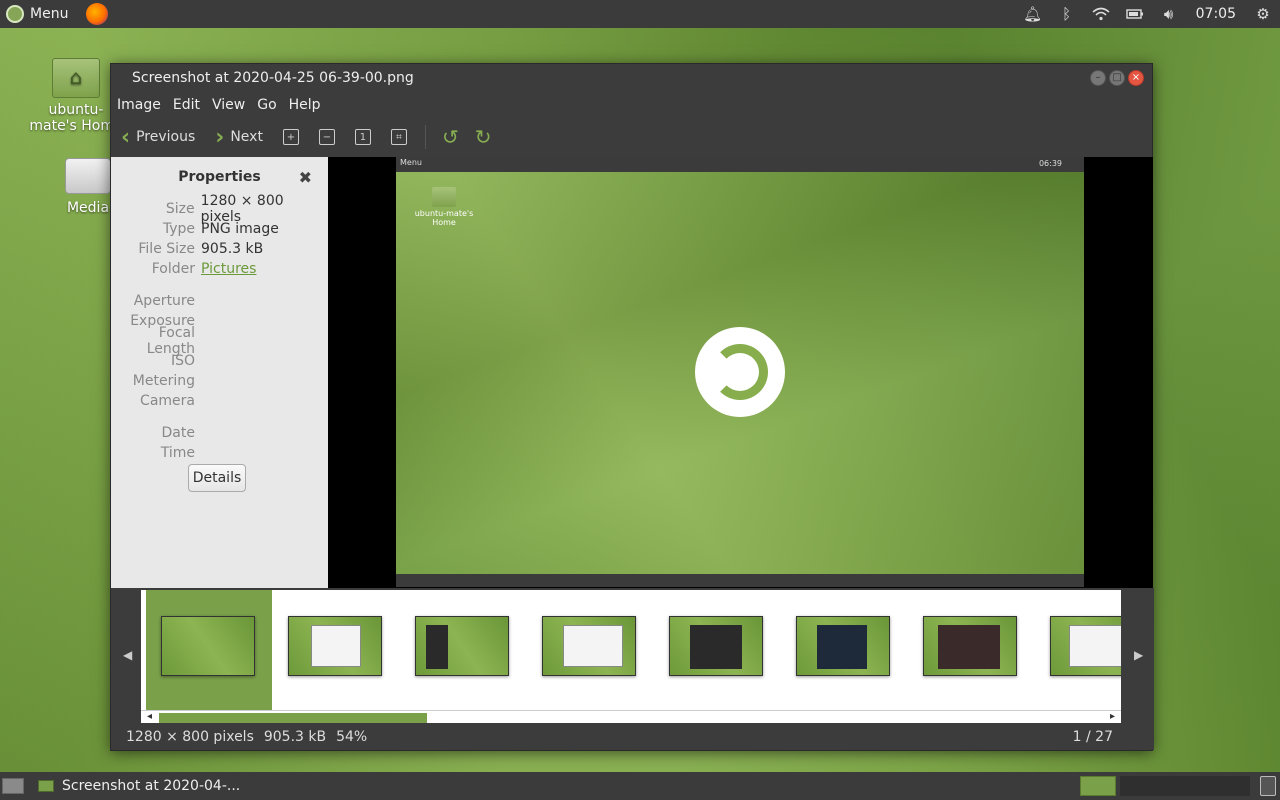 This screenshot has width=1280, height=800. What do you see at coordinates (240, 229) in the screenshot?
I see `property-value: PNG image` at bounding box center [240, 229].